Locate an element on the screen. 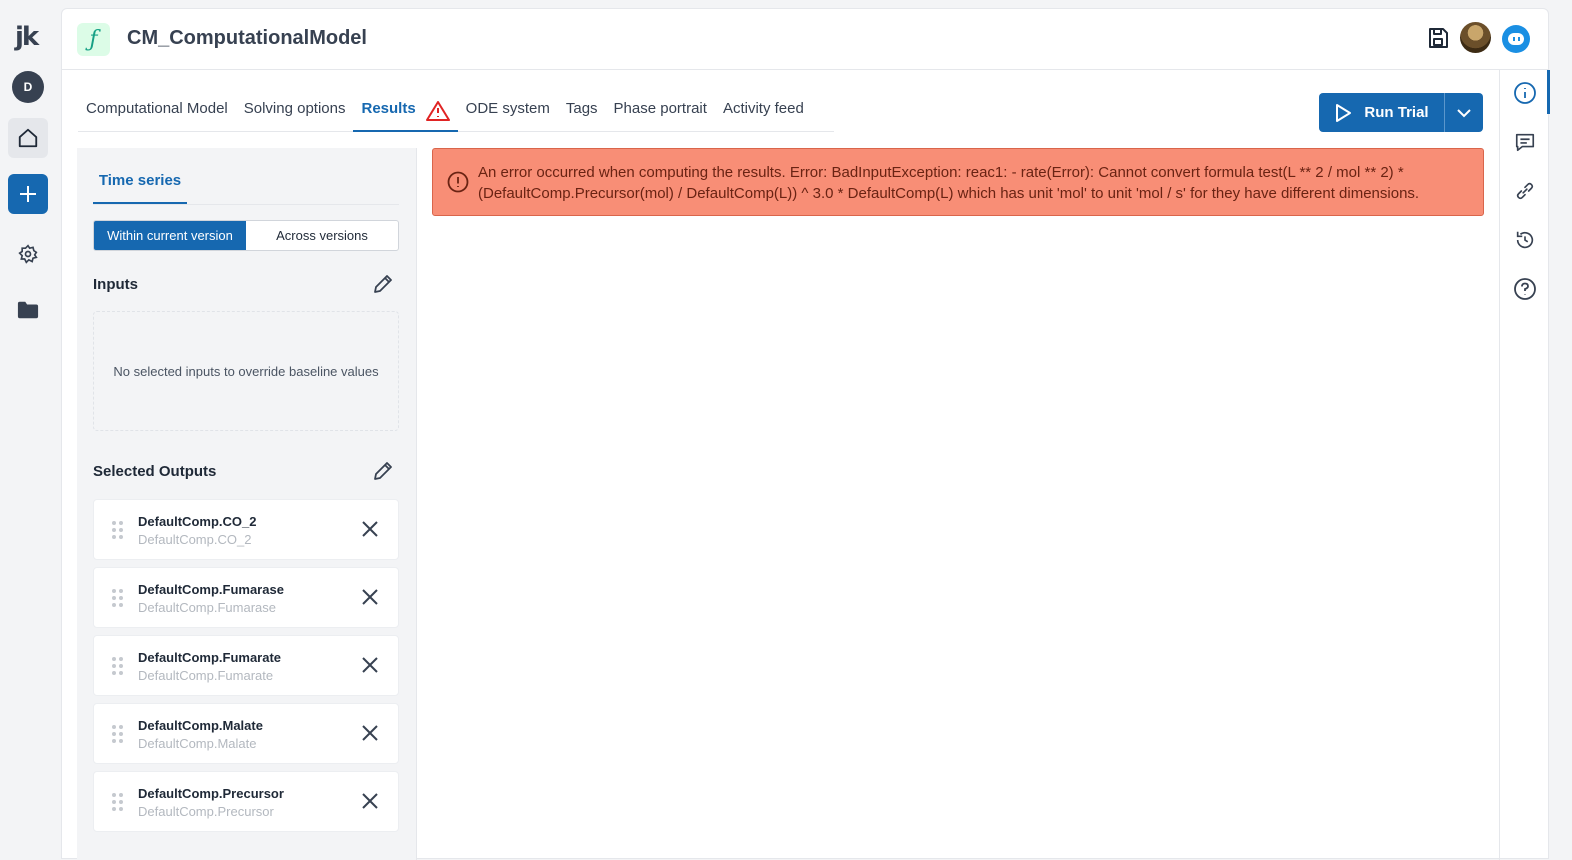 This screenshot has height=860, width=1572. plus-icon is located at coordinates (28, 194).